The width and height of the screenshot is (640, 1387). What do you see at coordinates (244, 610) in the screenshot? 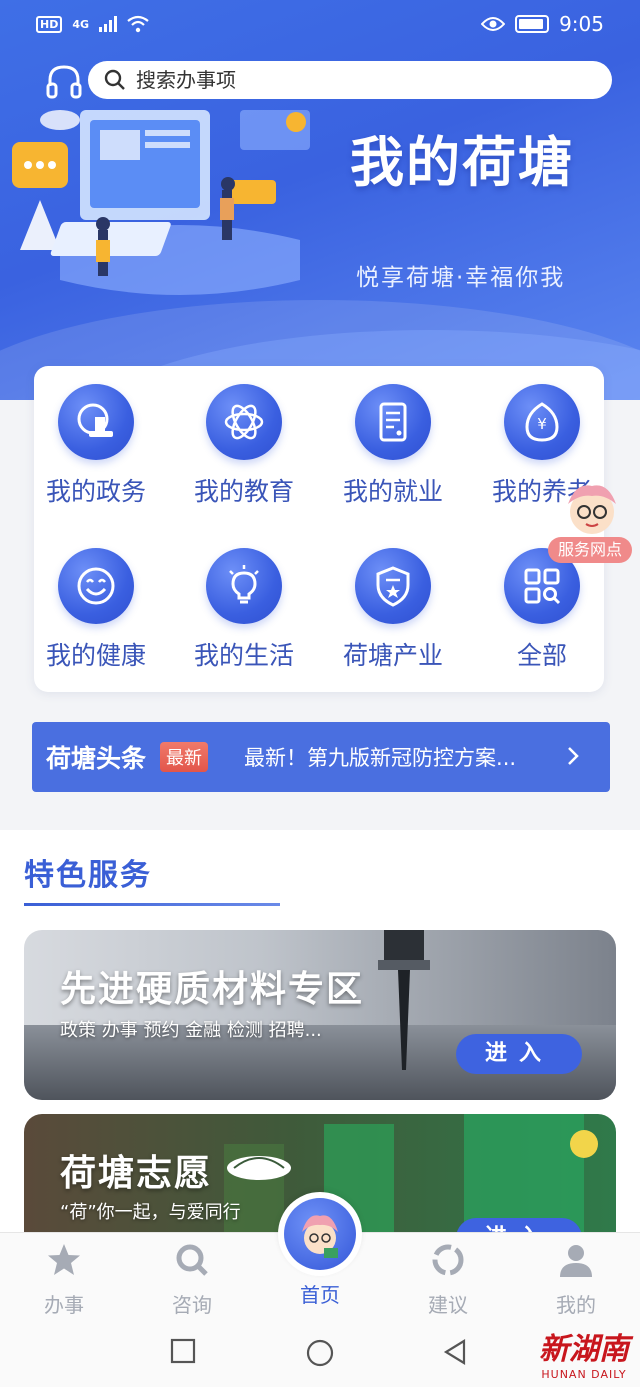
I see `service-life: 我的生活` at bounding box center [244, 610].